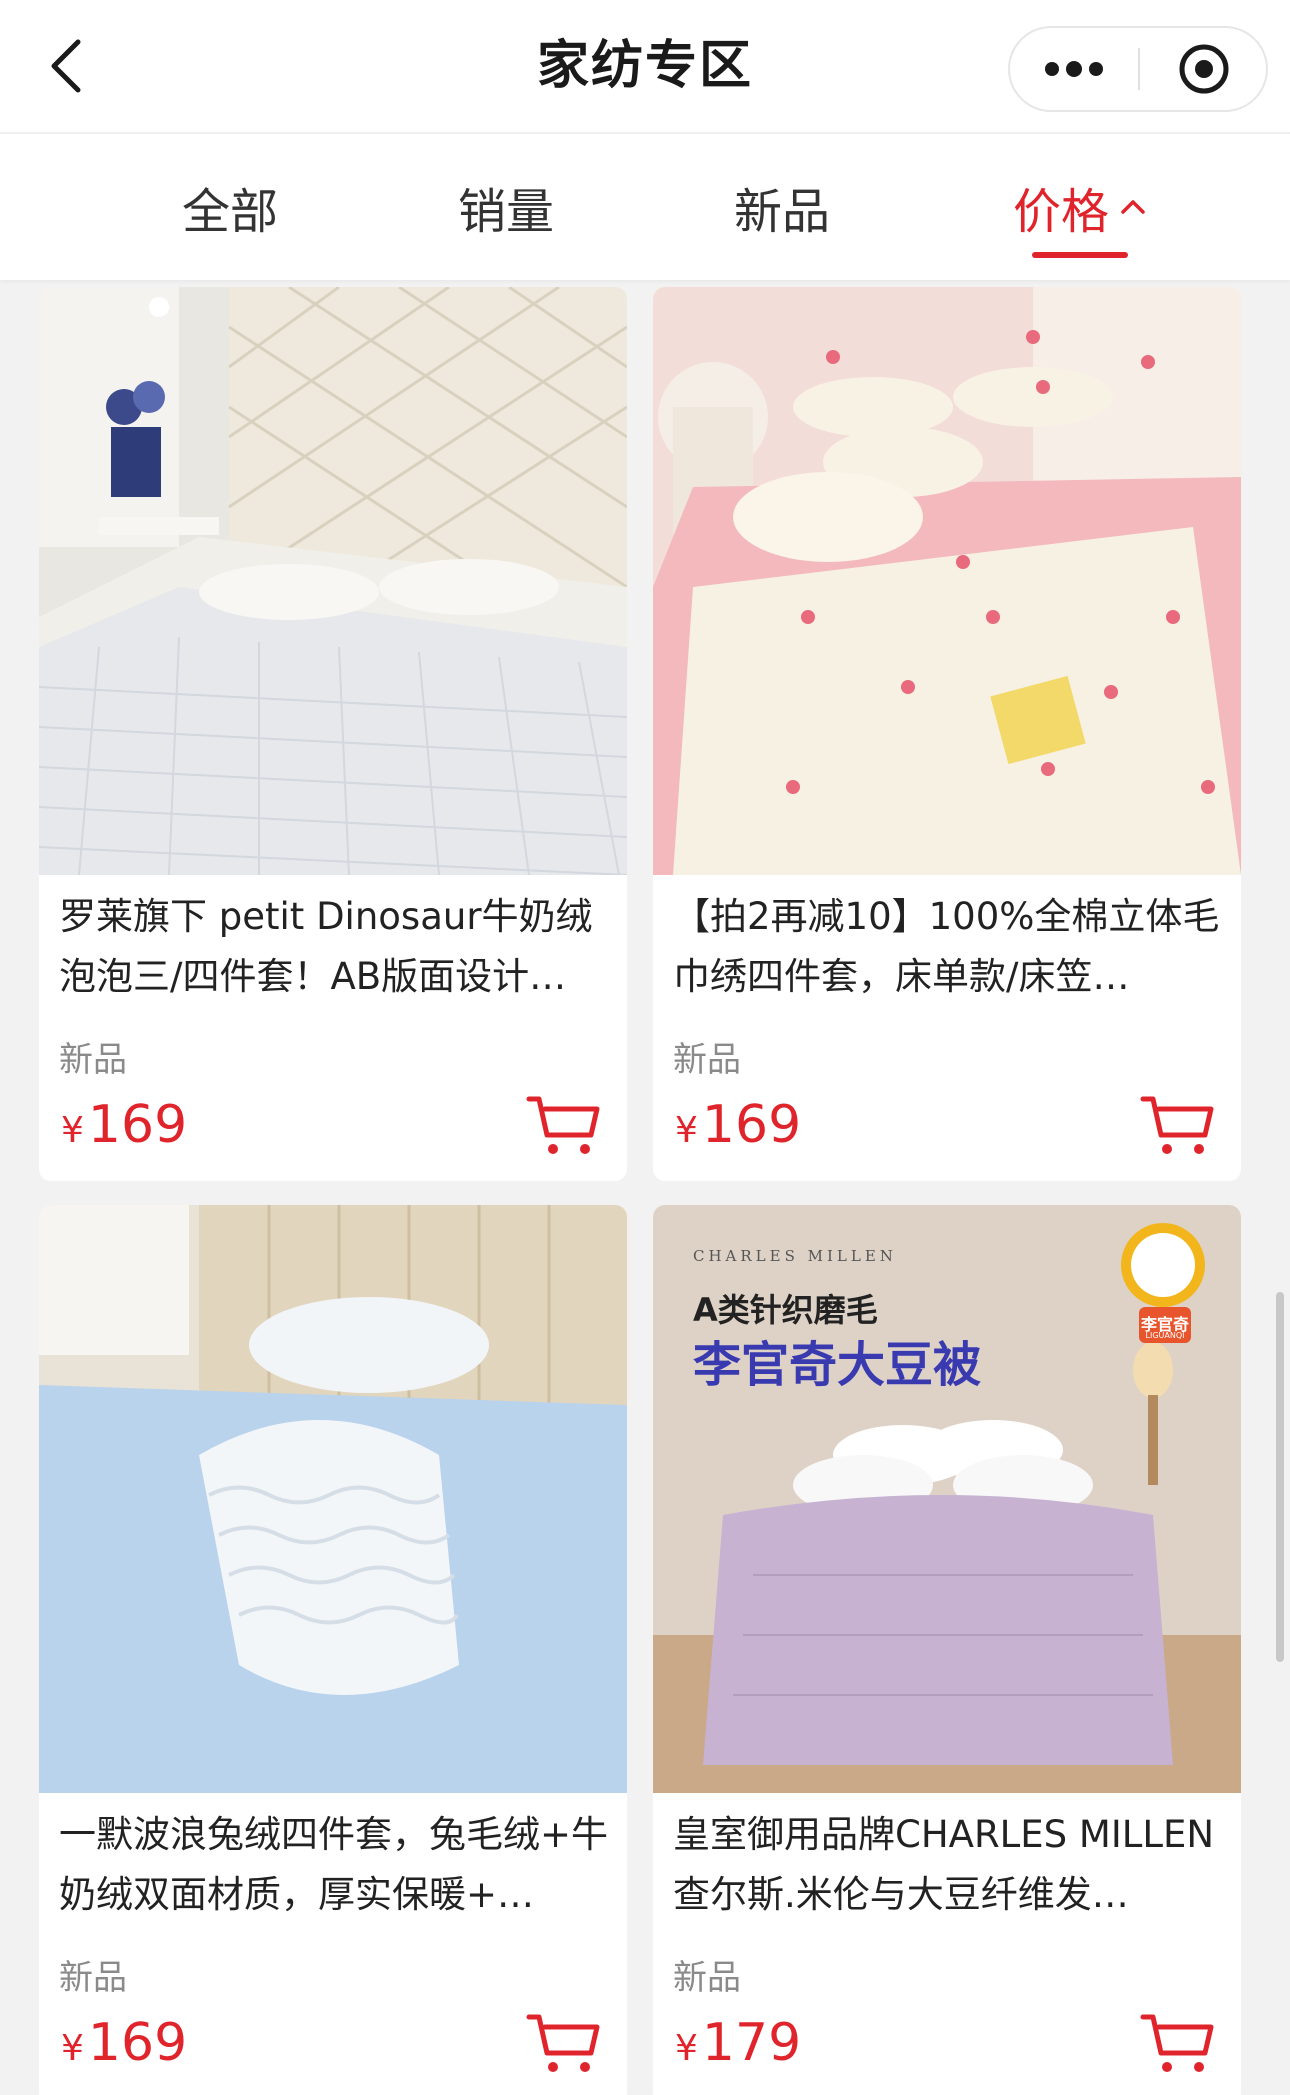  I want to click on tab-price: 价格, so click(1080, 207).